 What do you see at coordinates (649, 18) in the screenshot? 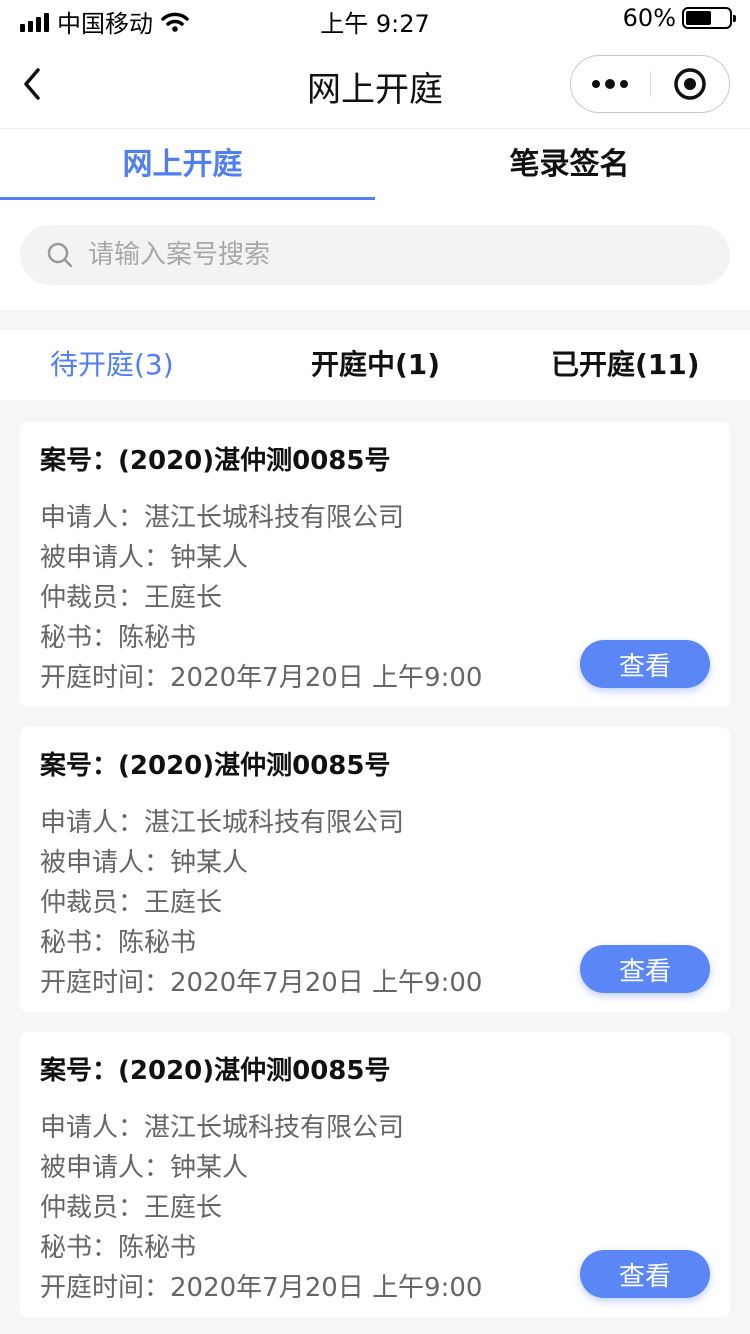
I see `battery-percent: 60%` at bounding box center [649, 18].